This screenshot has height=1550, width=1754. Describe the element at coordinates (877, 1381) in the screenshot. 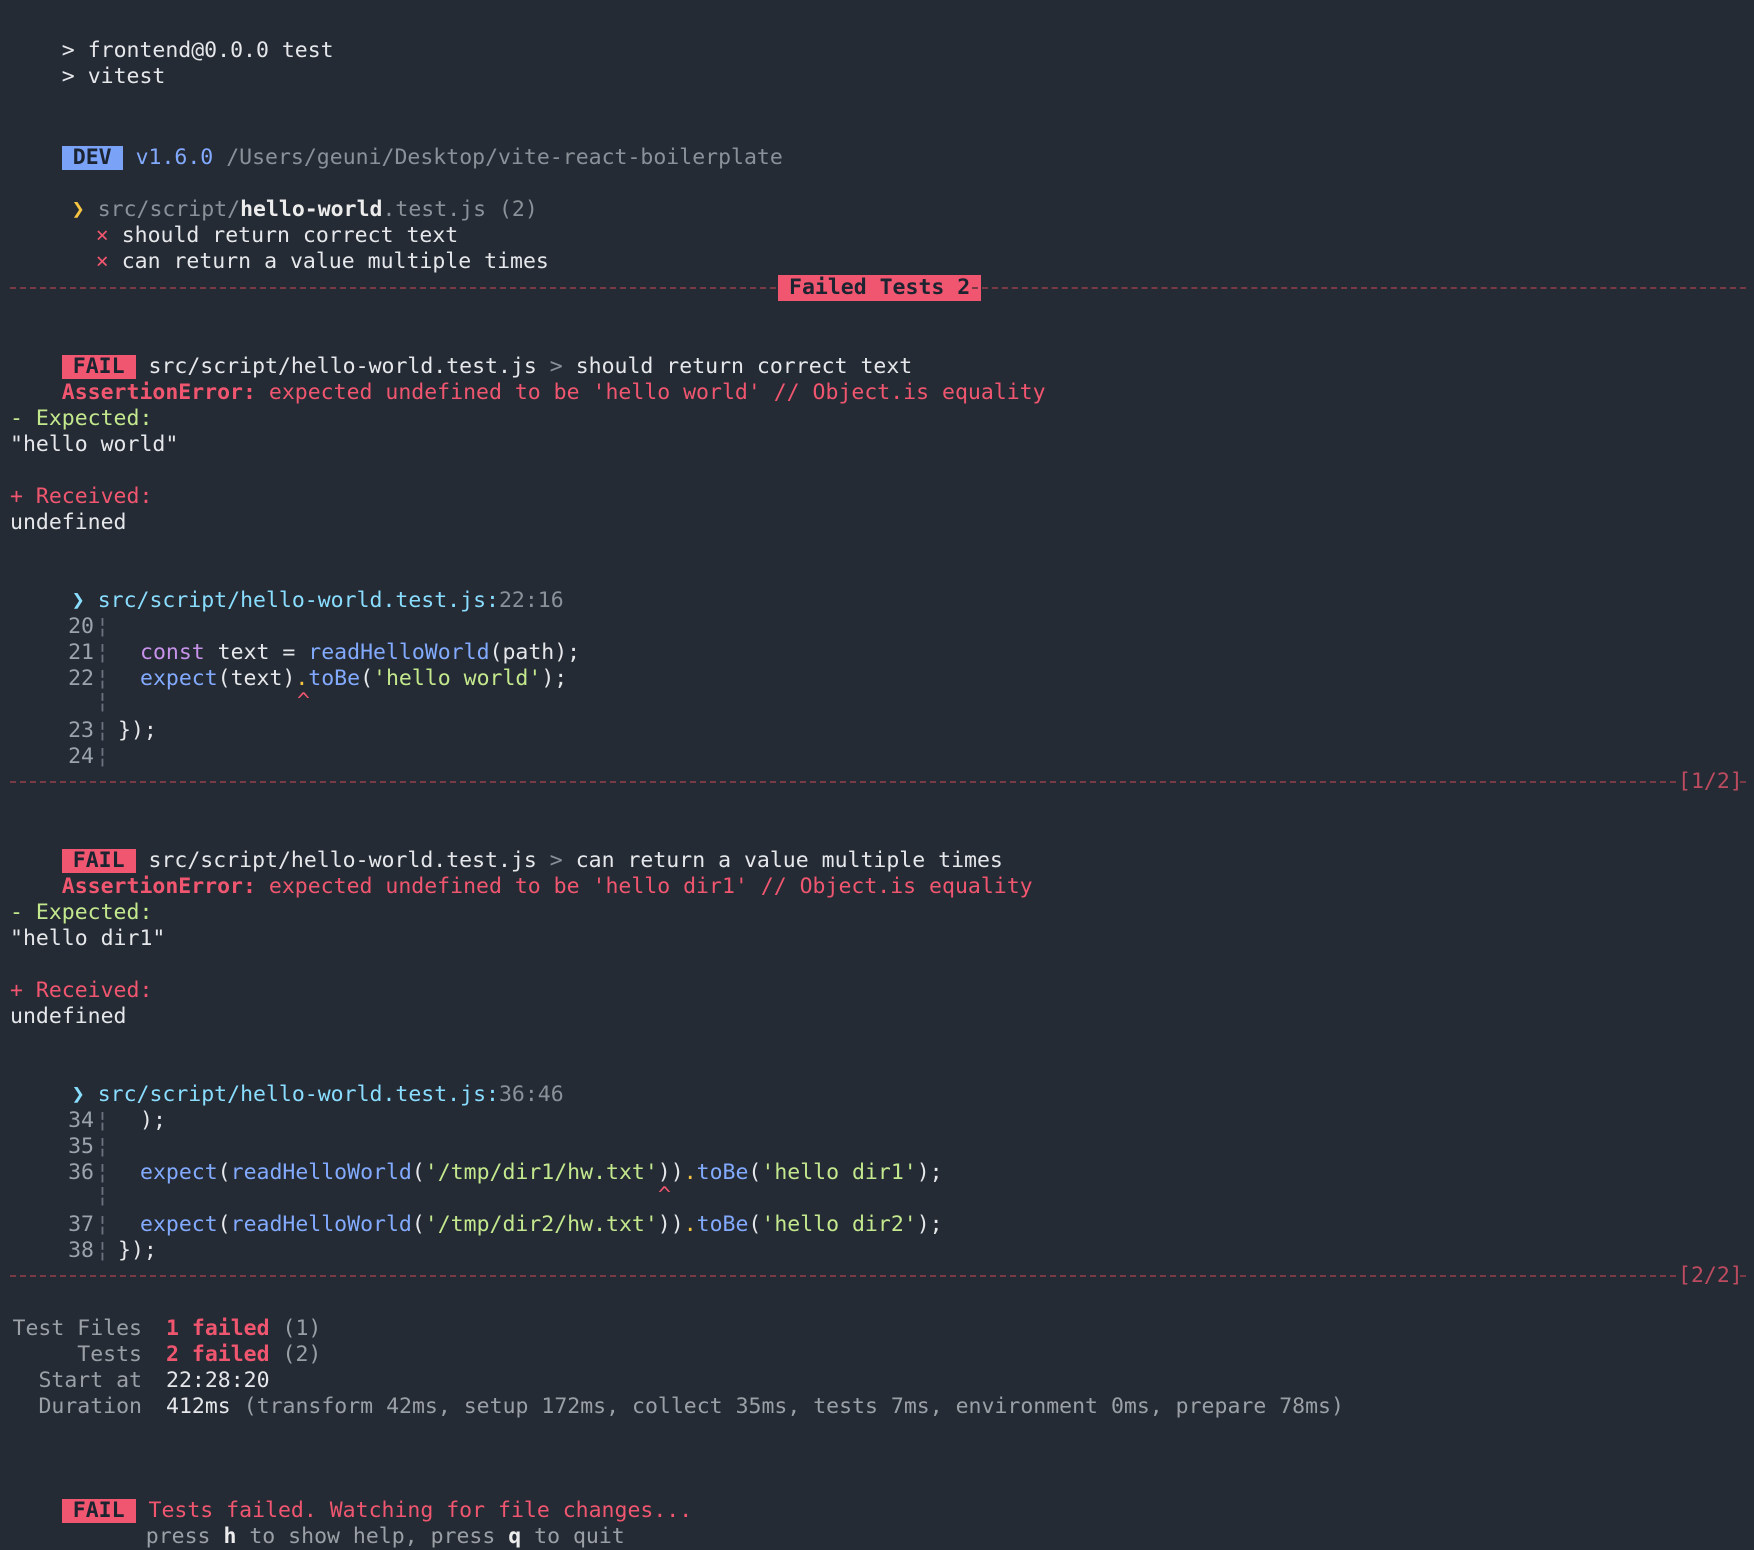

I see `summary-row-start: Start at 22:28:20` at that location.